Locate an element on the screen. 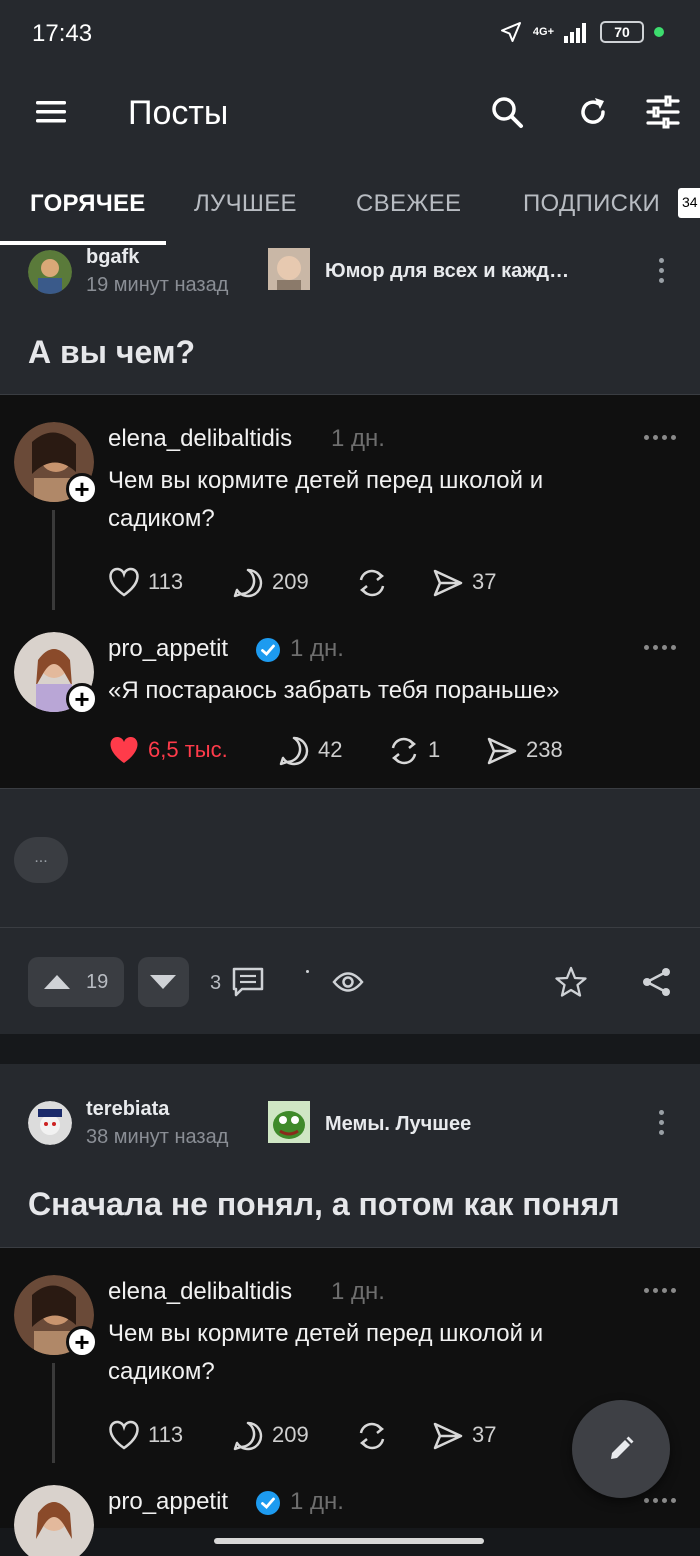 Image resolution: width=700 pixels, height=1556 pixels. eye-icon is located at coordinates (348, 982).